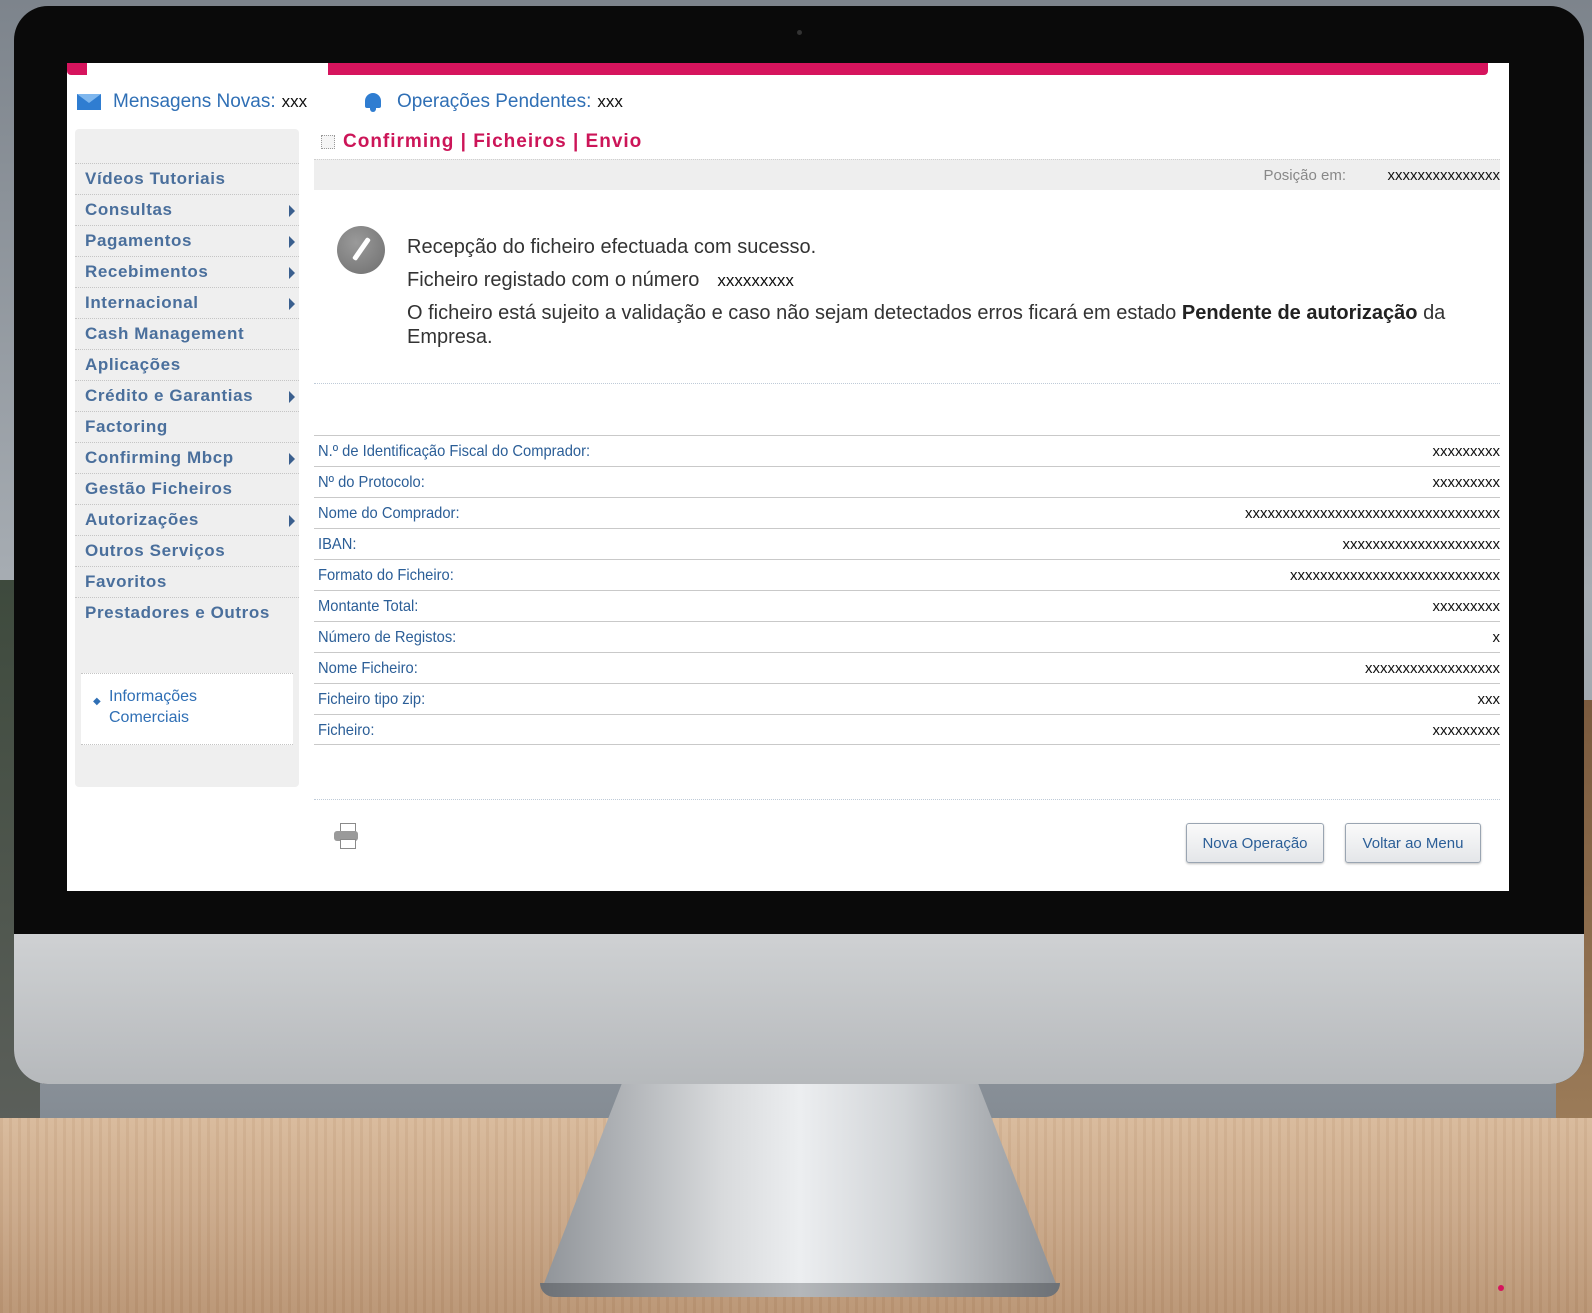 Image resolution: width=1592 pixels, height=1313 pixels. Describe the element at coordinates (133, 364) in the screenshot. I see `sidebar-item-label: Aplicações` at that location.